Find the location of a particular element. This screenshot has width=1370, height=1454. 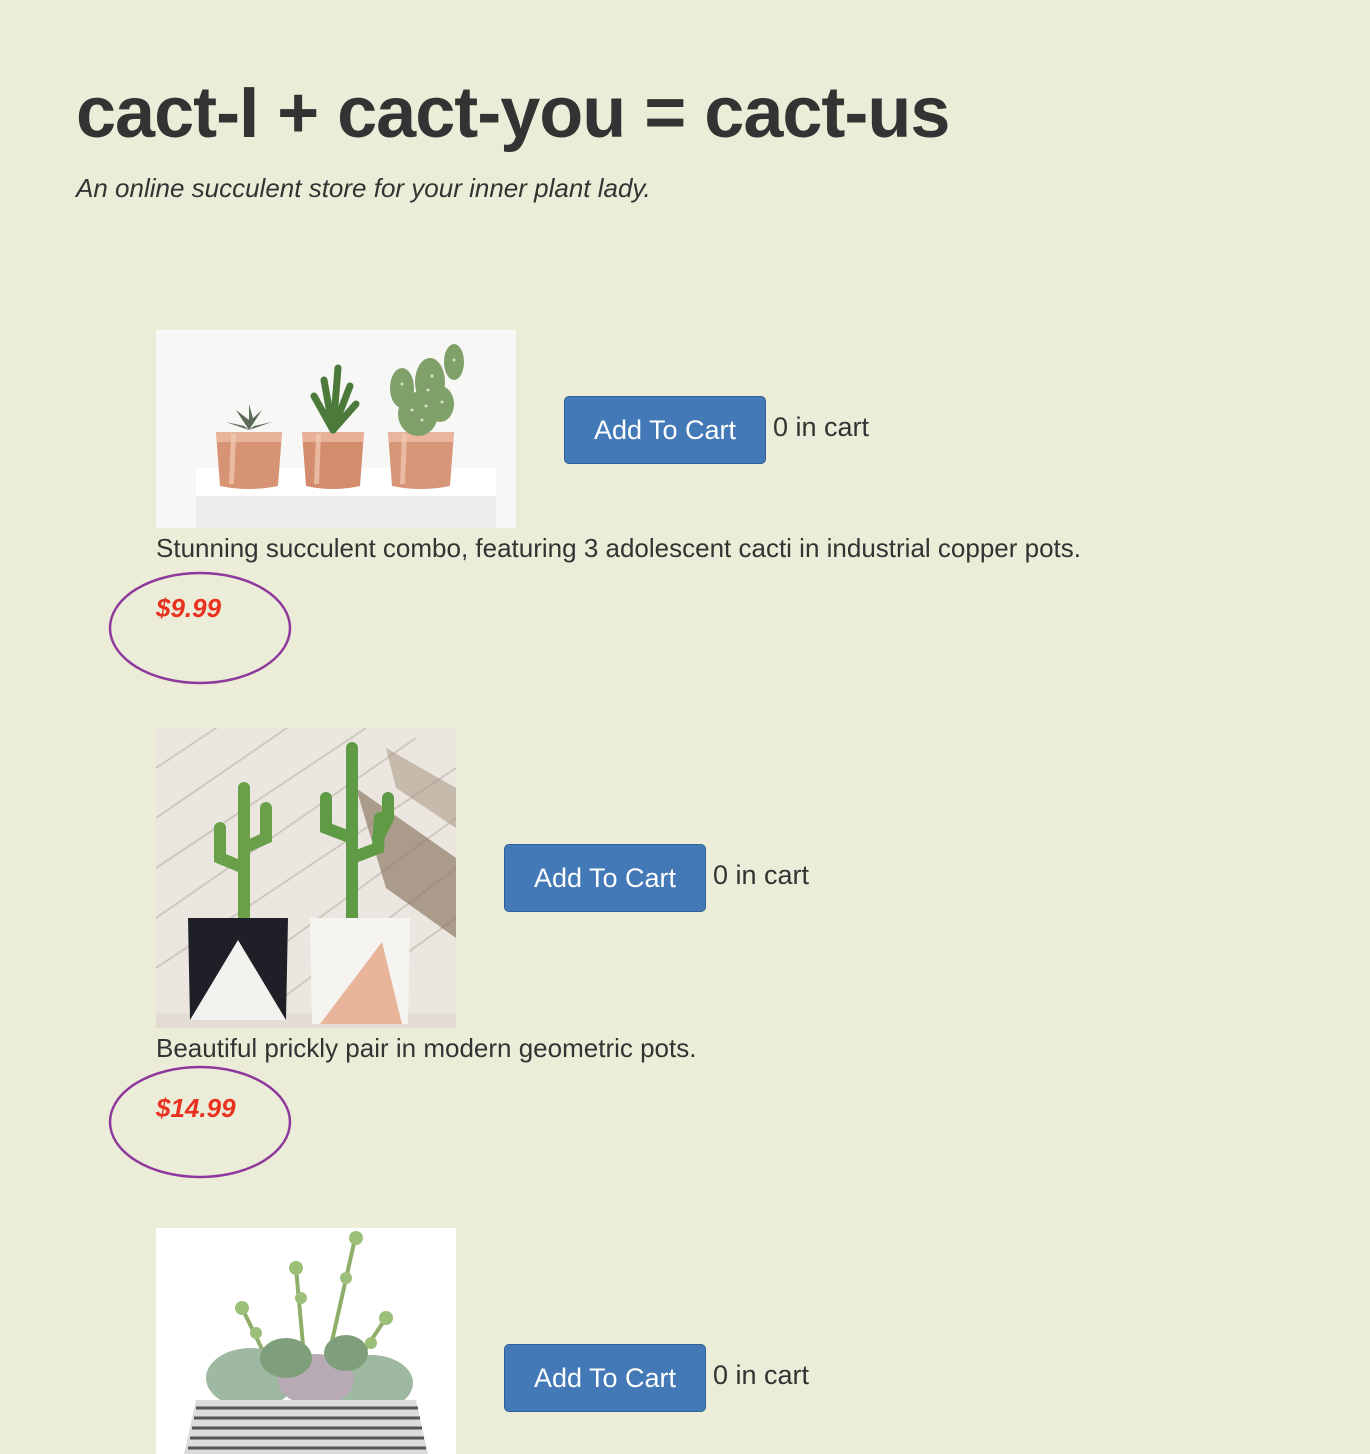

product-image-copper-cacti is located at coordinates (336, 429).